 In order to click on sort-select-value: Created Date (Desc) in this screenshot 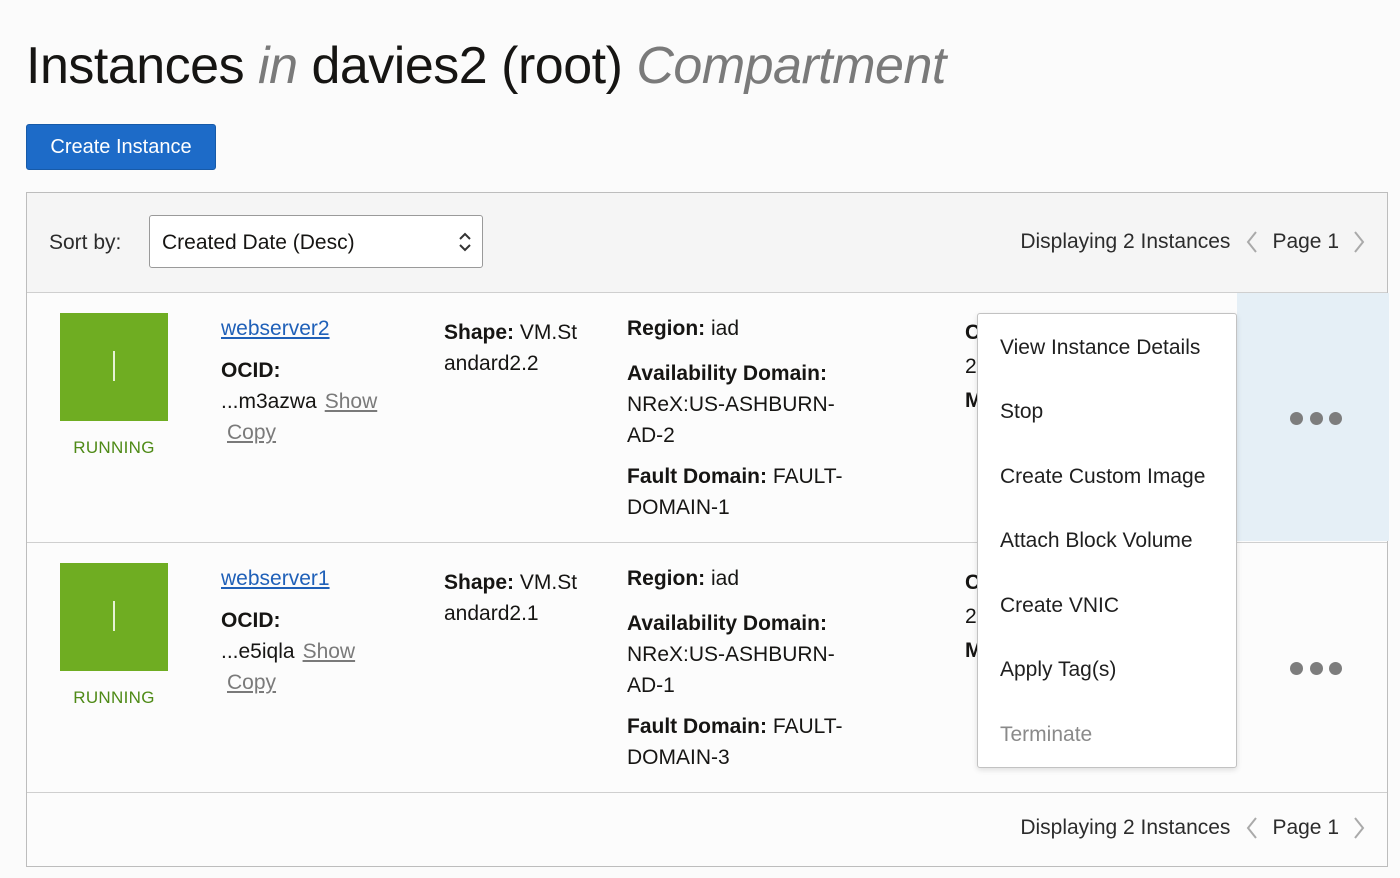, I will do `click(258, 242)`.